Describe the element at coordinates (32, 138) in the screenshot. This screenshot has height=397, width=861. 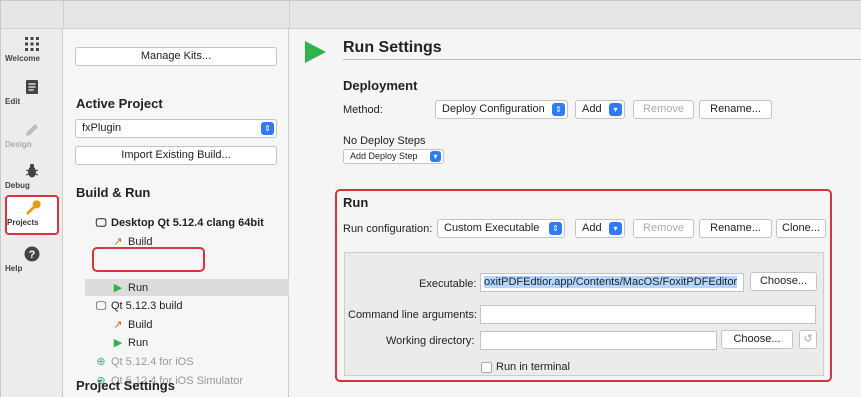
I see `mode-design: Design` at that location.